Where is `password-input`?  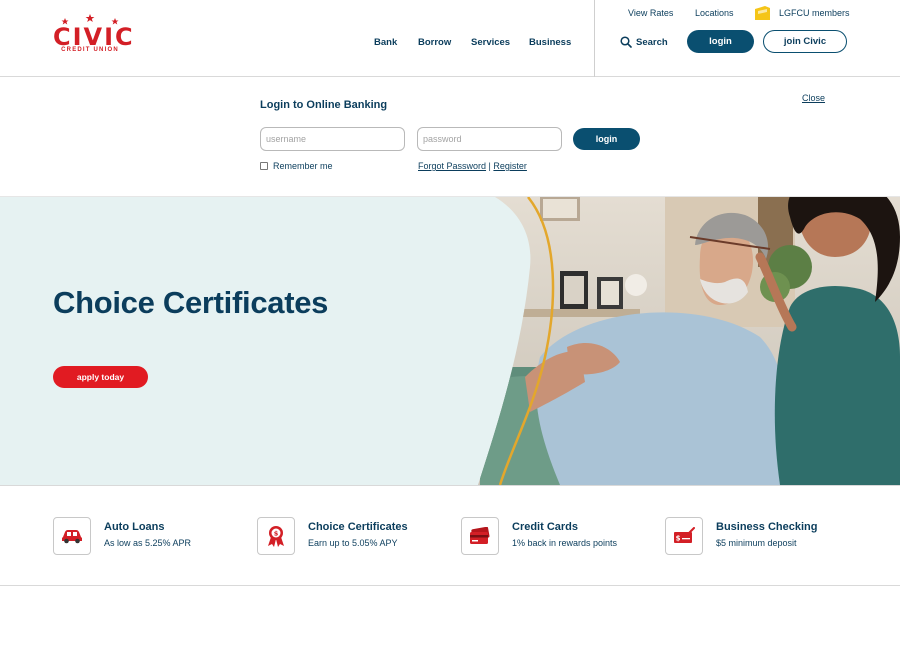 password-input is located at coordinates (489, 139).